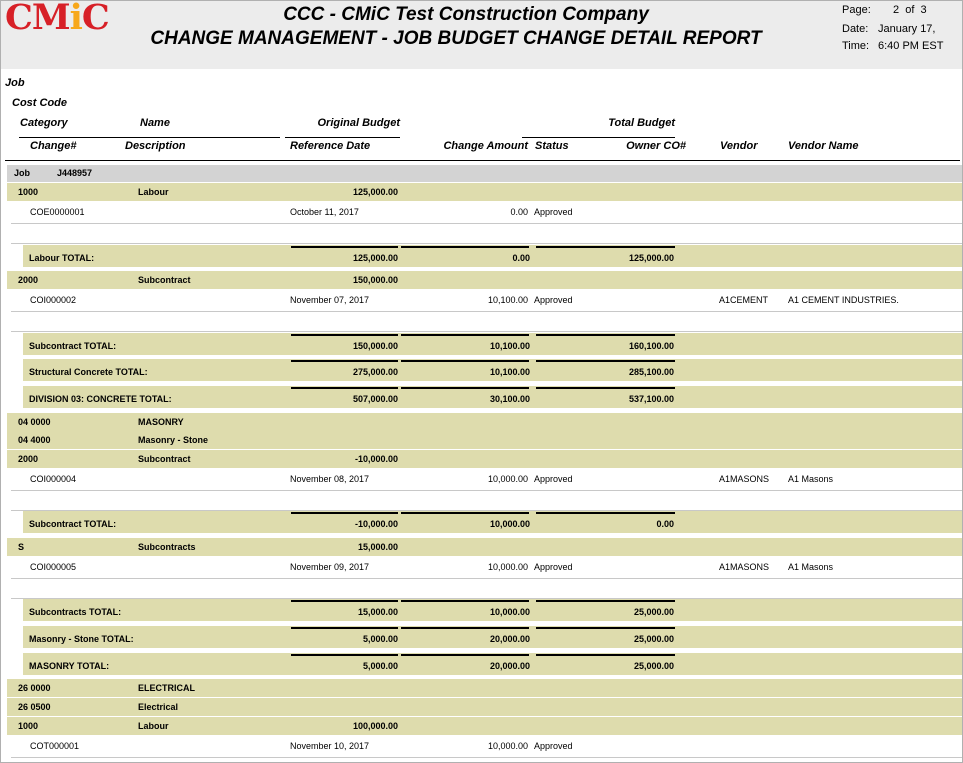  Describe the element at coordinates (653, 612) in the screenshot. I see `total-budget-value: 25,000.00` at that location.